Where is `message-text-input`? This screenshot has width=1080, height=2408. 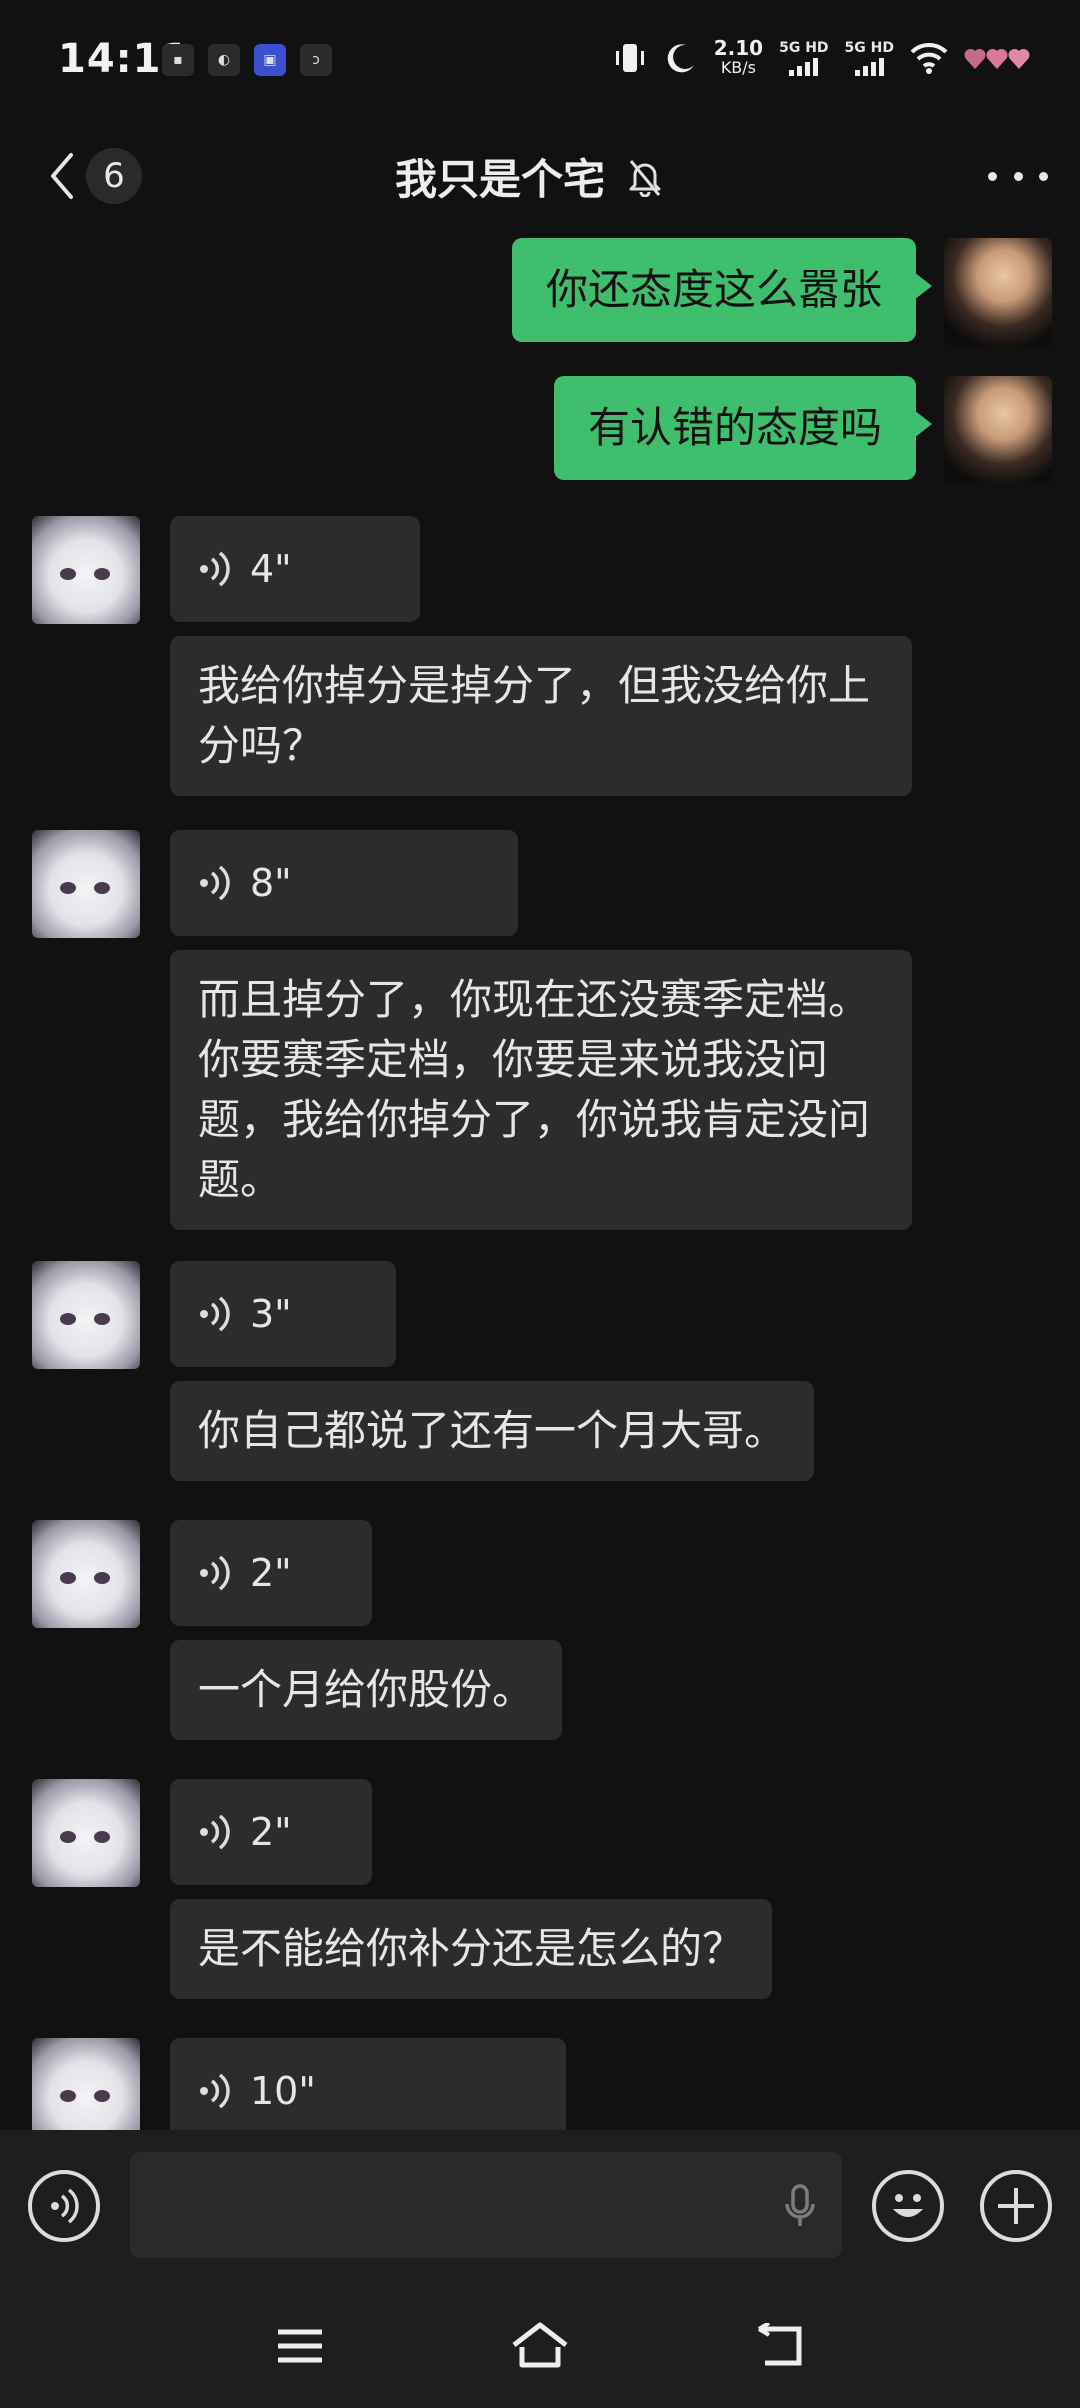
message-text-input is located at coordinates (486, 2205).